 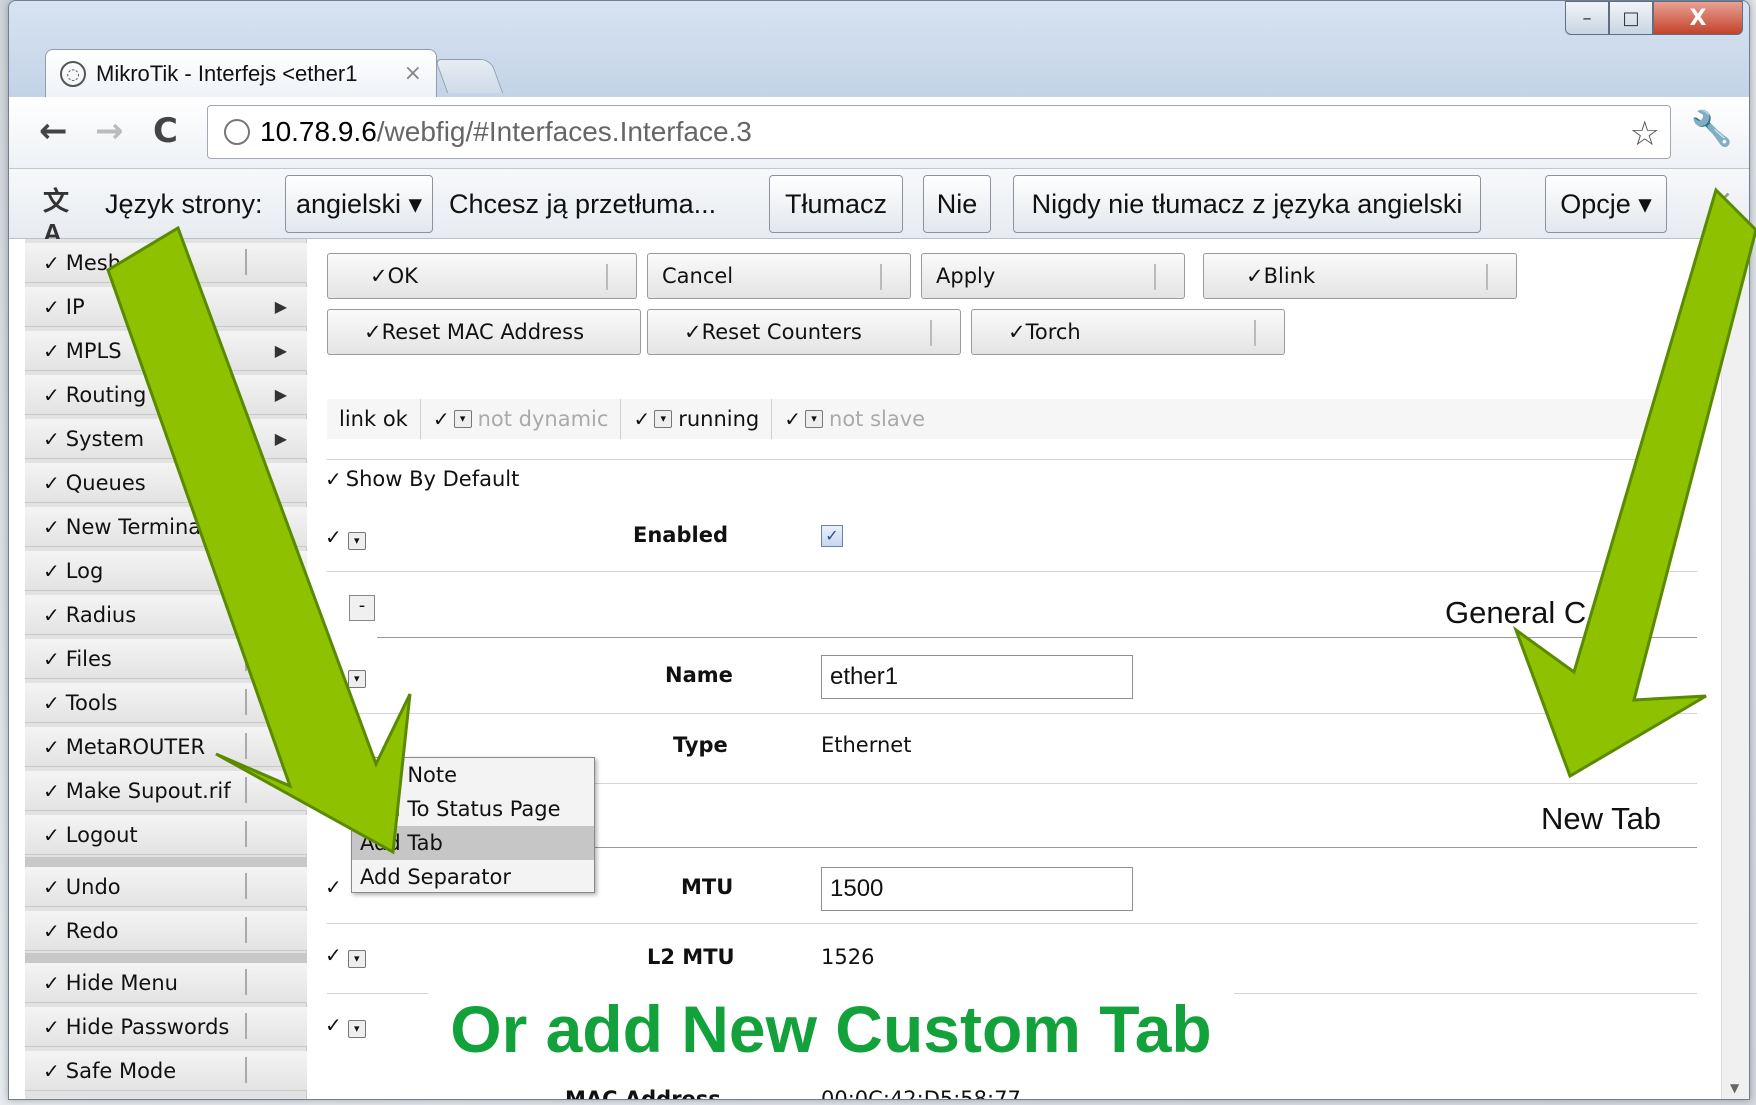 I want to click on close-translate-icon: ✕, so click(x=1721, y=201).